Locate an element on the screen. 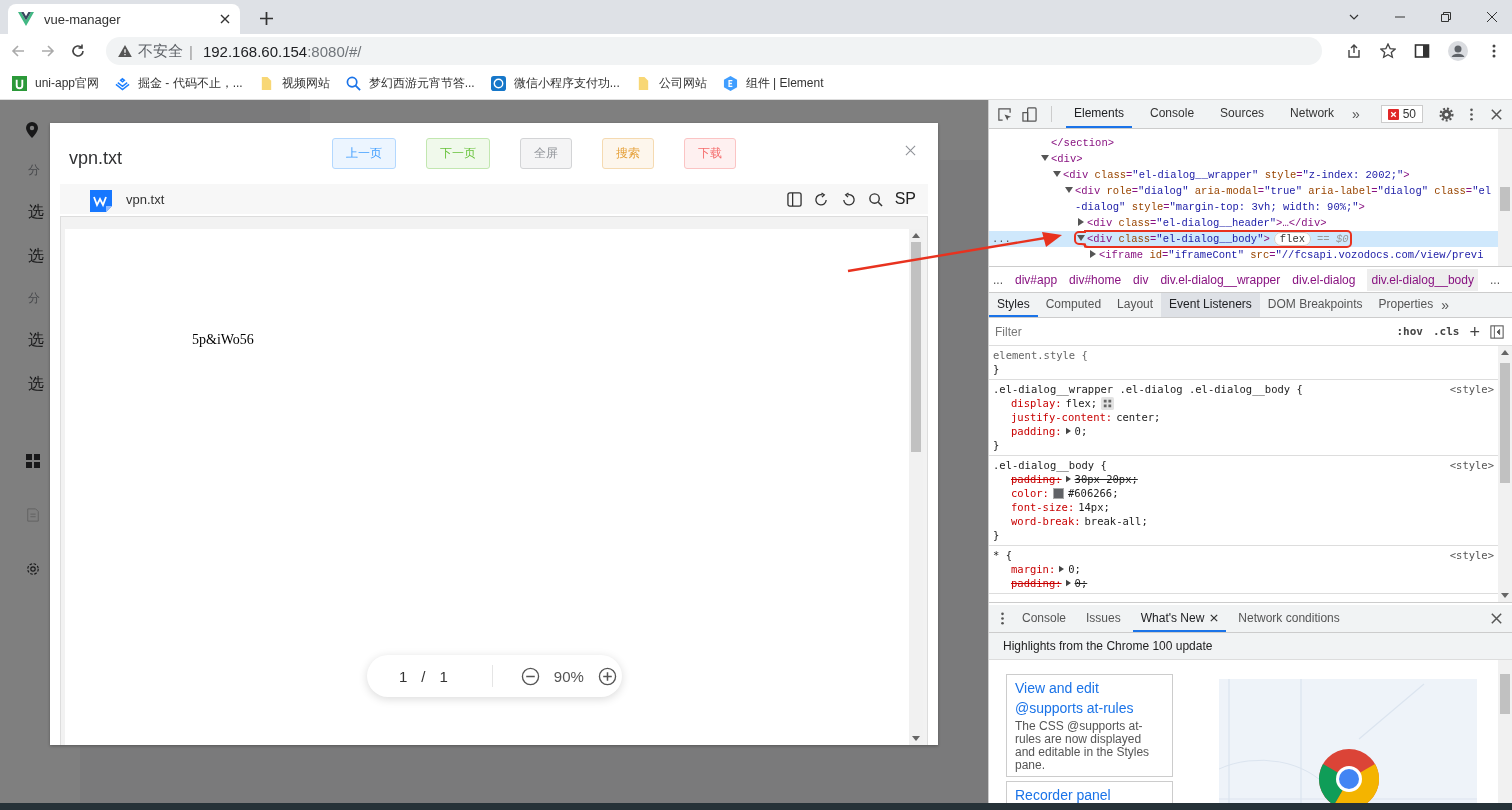  bookmark: uni-app官网 is located at coordinates (56, 83).